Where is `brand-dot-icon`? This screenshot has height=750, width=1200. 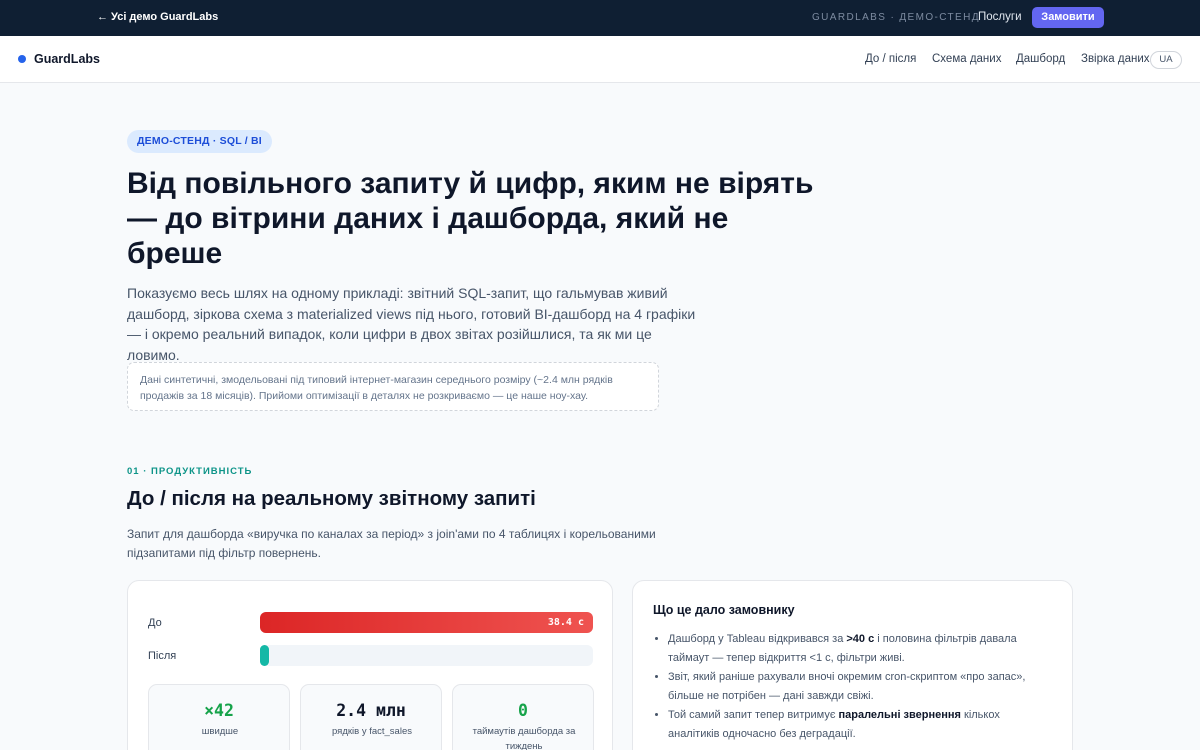
brand-dot-icon is located at coordinates (22, 59).